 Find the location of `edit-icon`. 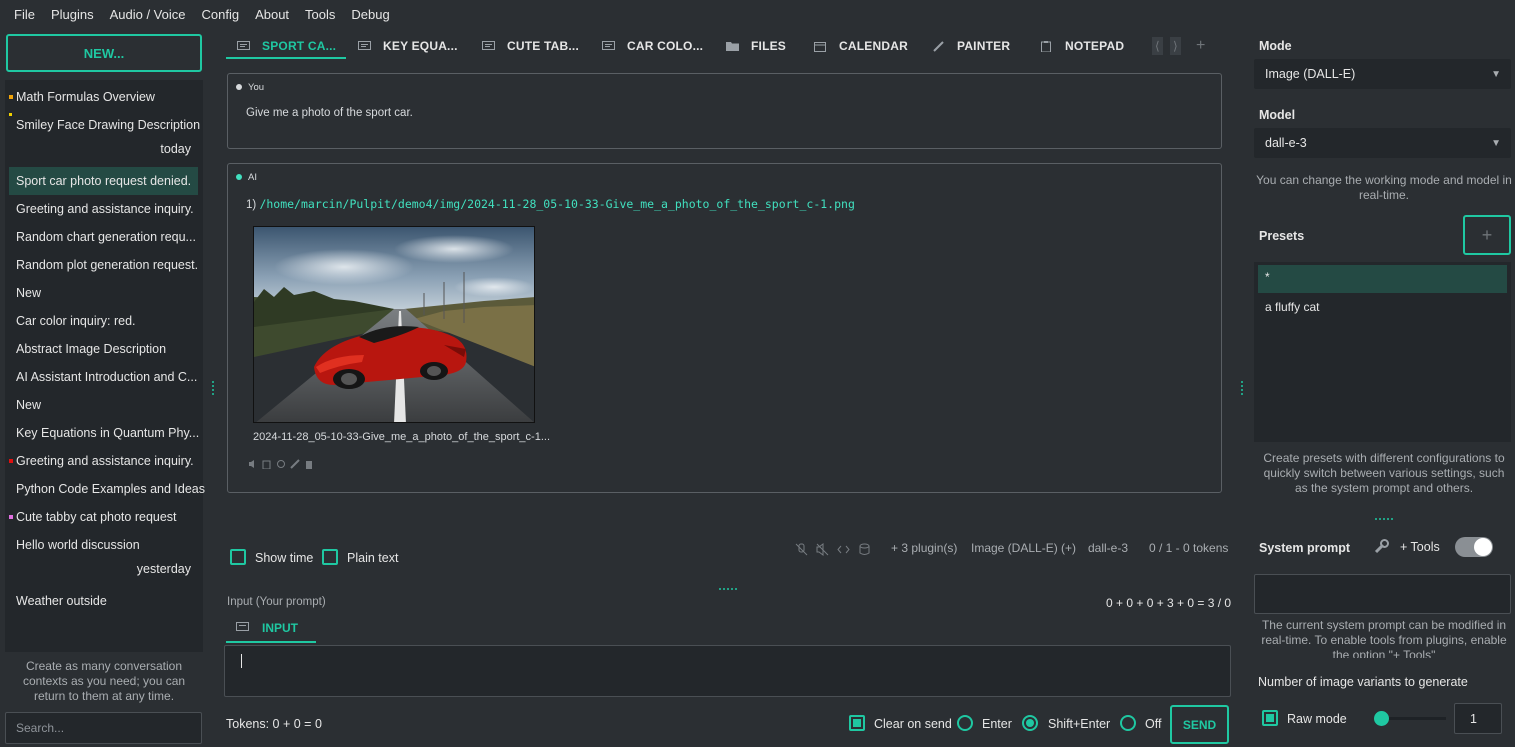

edit-icon is located at coordinates (295, 464).